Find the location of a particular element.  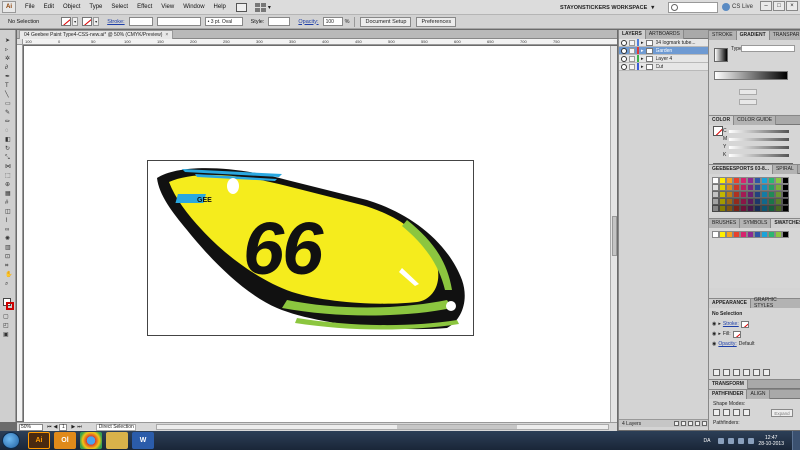

menu-edit: Edit is located at coordinates (49, 7).